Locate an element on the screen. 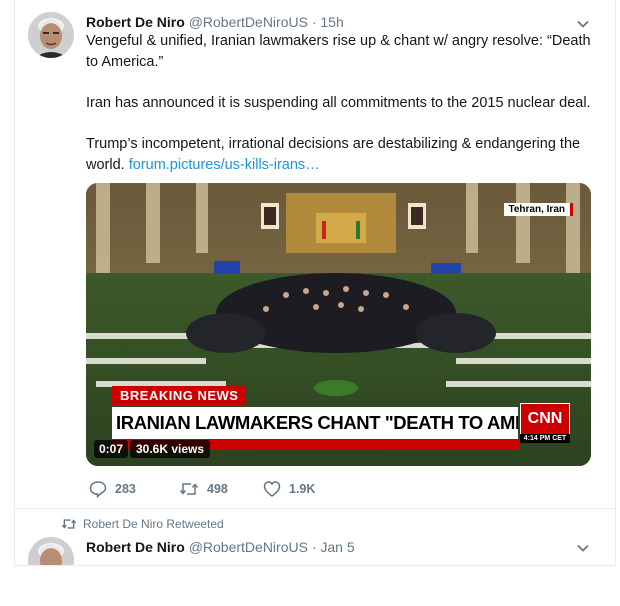 The width and height of the screenshot is (620, 606). cnn-logo: CNN is located at coordinates (545, 419).